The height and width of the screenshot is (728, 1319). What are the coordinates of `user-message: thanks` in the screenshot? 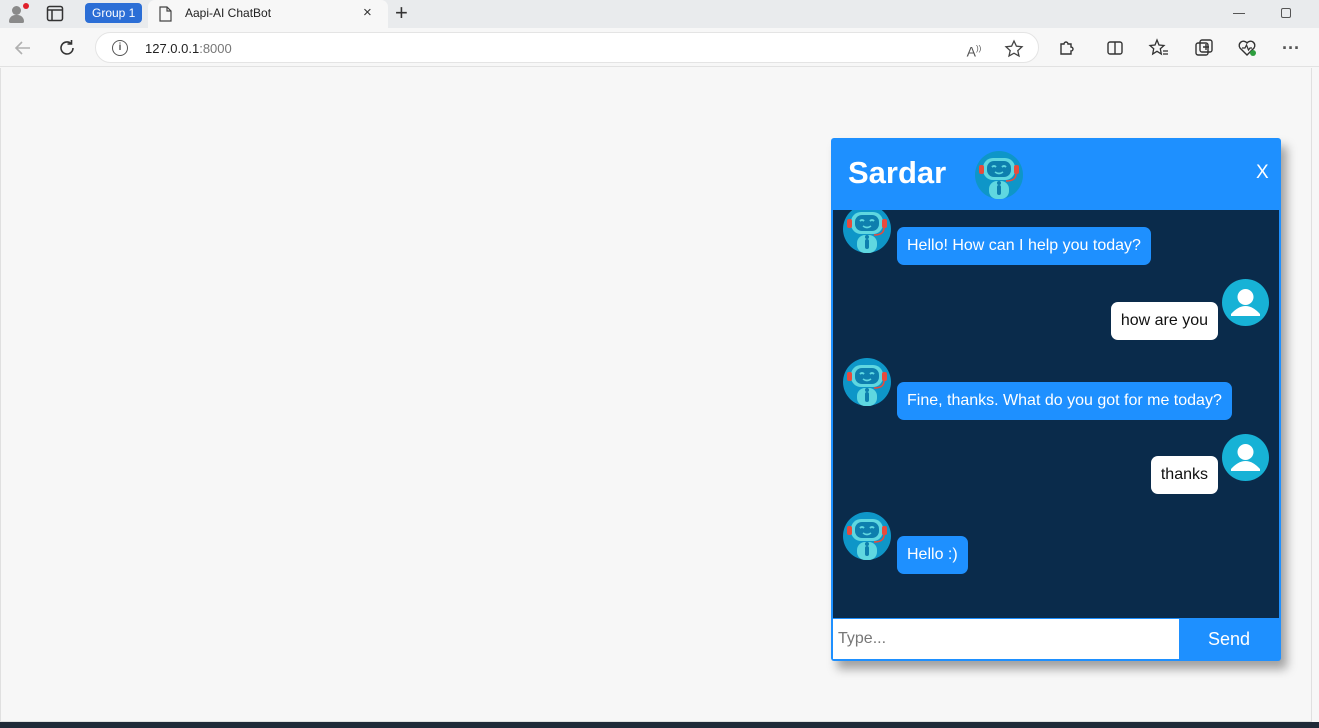 It's located at (1184, 475).